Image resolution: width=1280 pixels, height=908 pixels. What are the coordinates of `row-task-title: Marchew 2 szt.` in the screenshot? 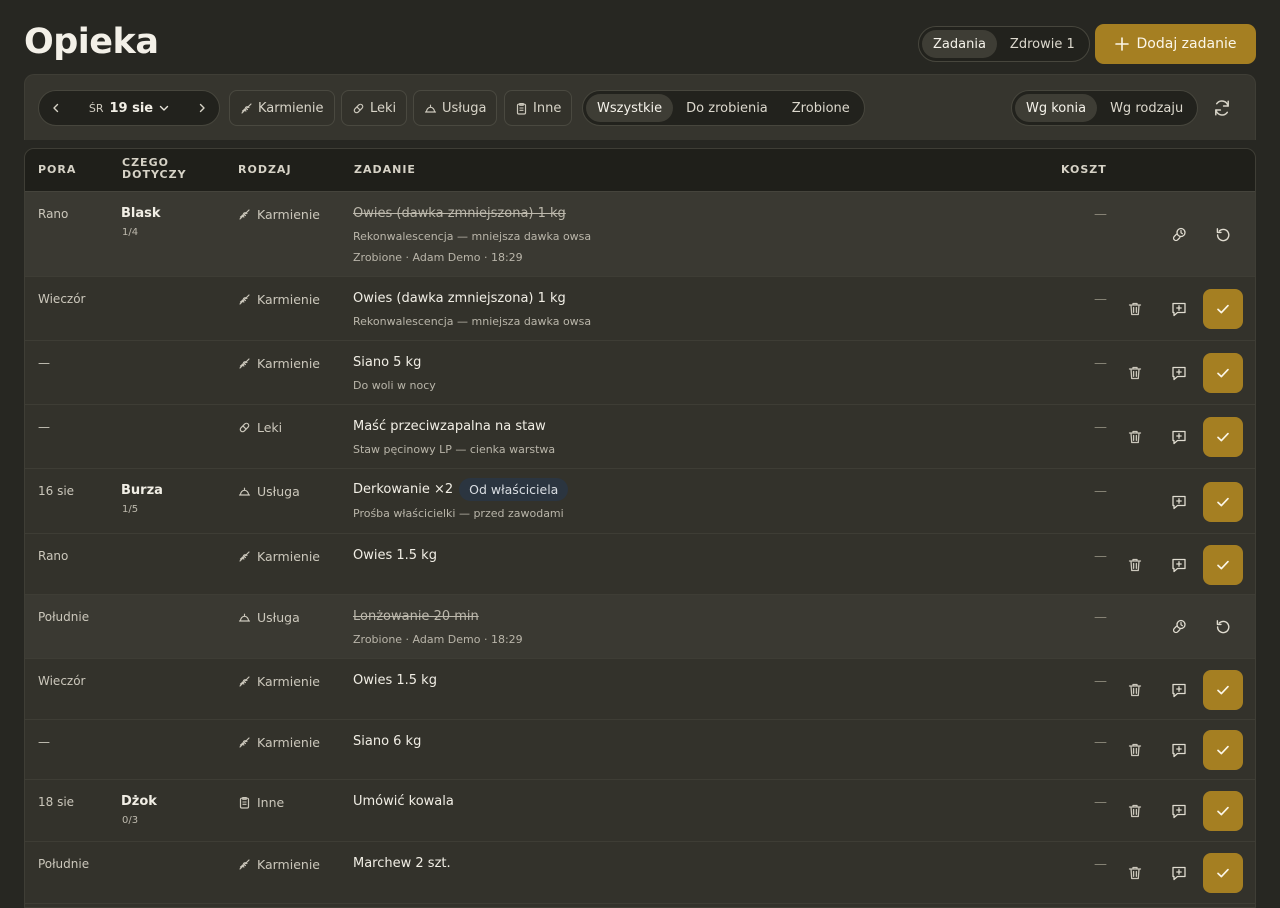 It's located at (402, 863).